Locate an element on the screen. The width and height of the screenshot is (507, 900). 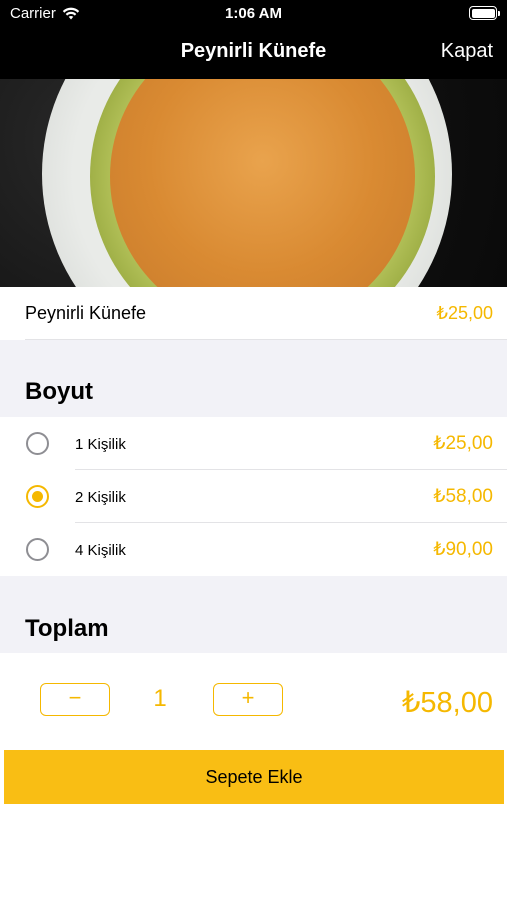
size-option-label: 4 Kişilik is located at coordinates (100, 550).